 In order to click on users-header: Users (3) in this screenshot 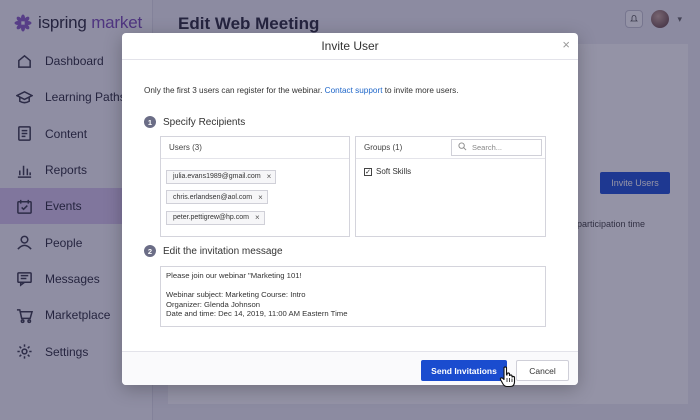, I will do `click(255, 148)`.